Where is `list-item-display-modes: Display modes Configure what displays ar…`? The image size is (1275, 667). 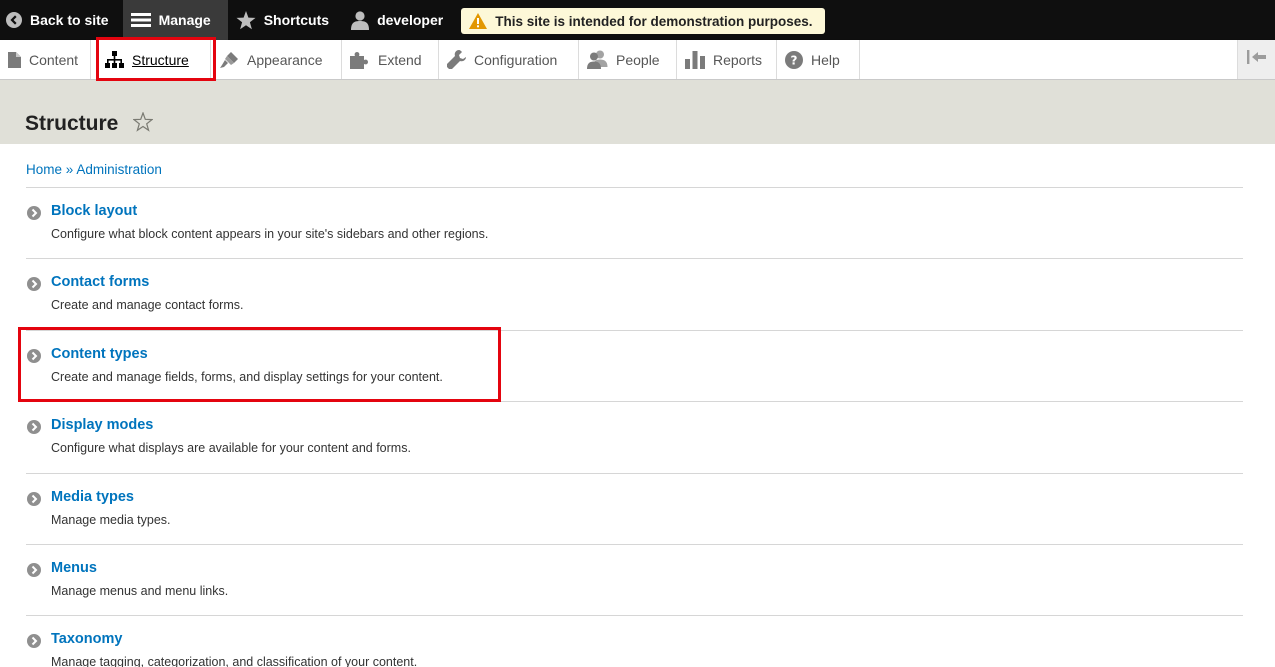 list-item-display-modes: Display modes Configure what displays ar… is located at coordinates (634, 438).